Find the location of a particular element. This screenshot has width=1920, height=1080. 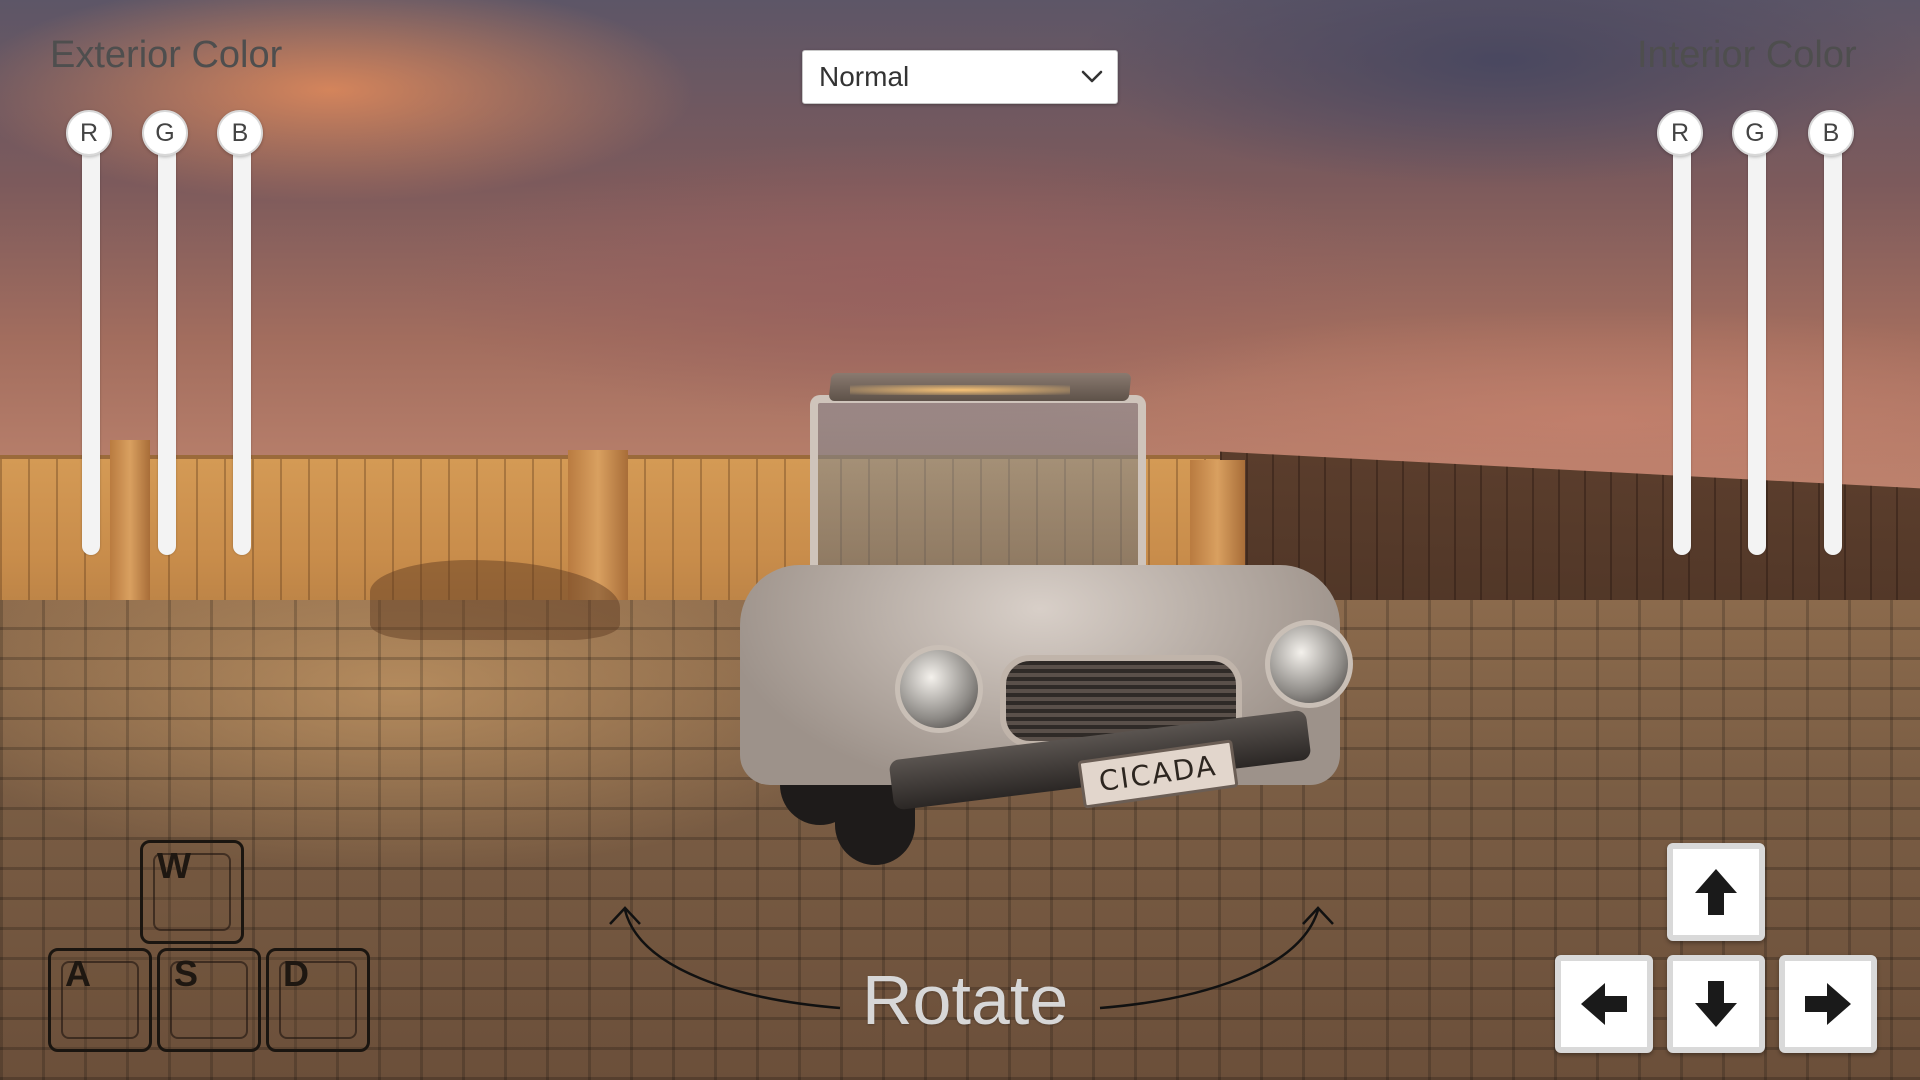

key-label: S is located at coordinates (186, 973).